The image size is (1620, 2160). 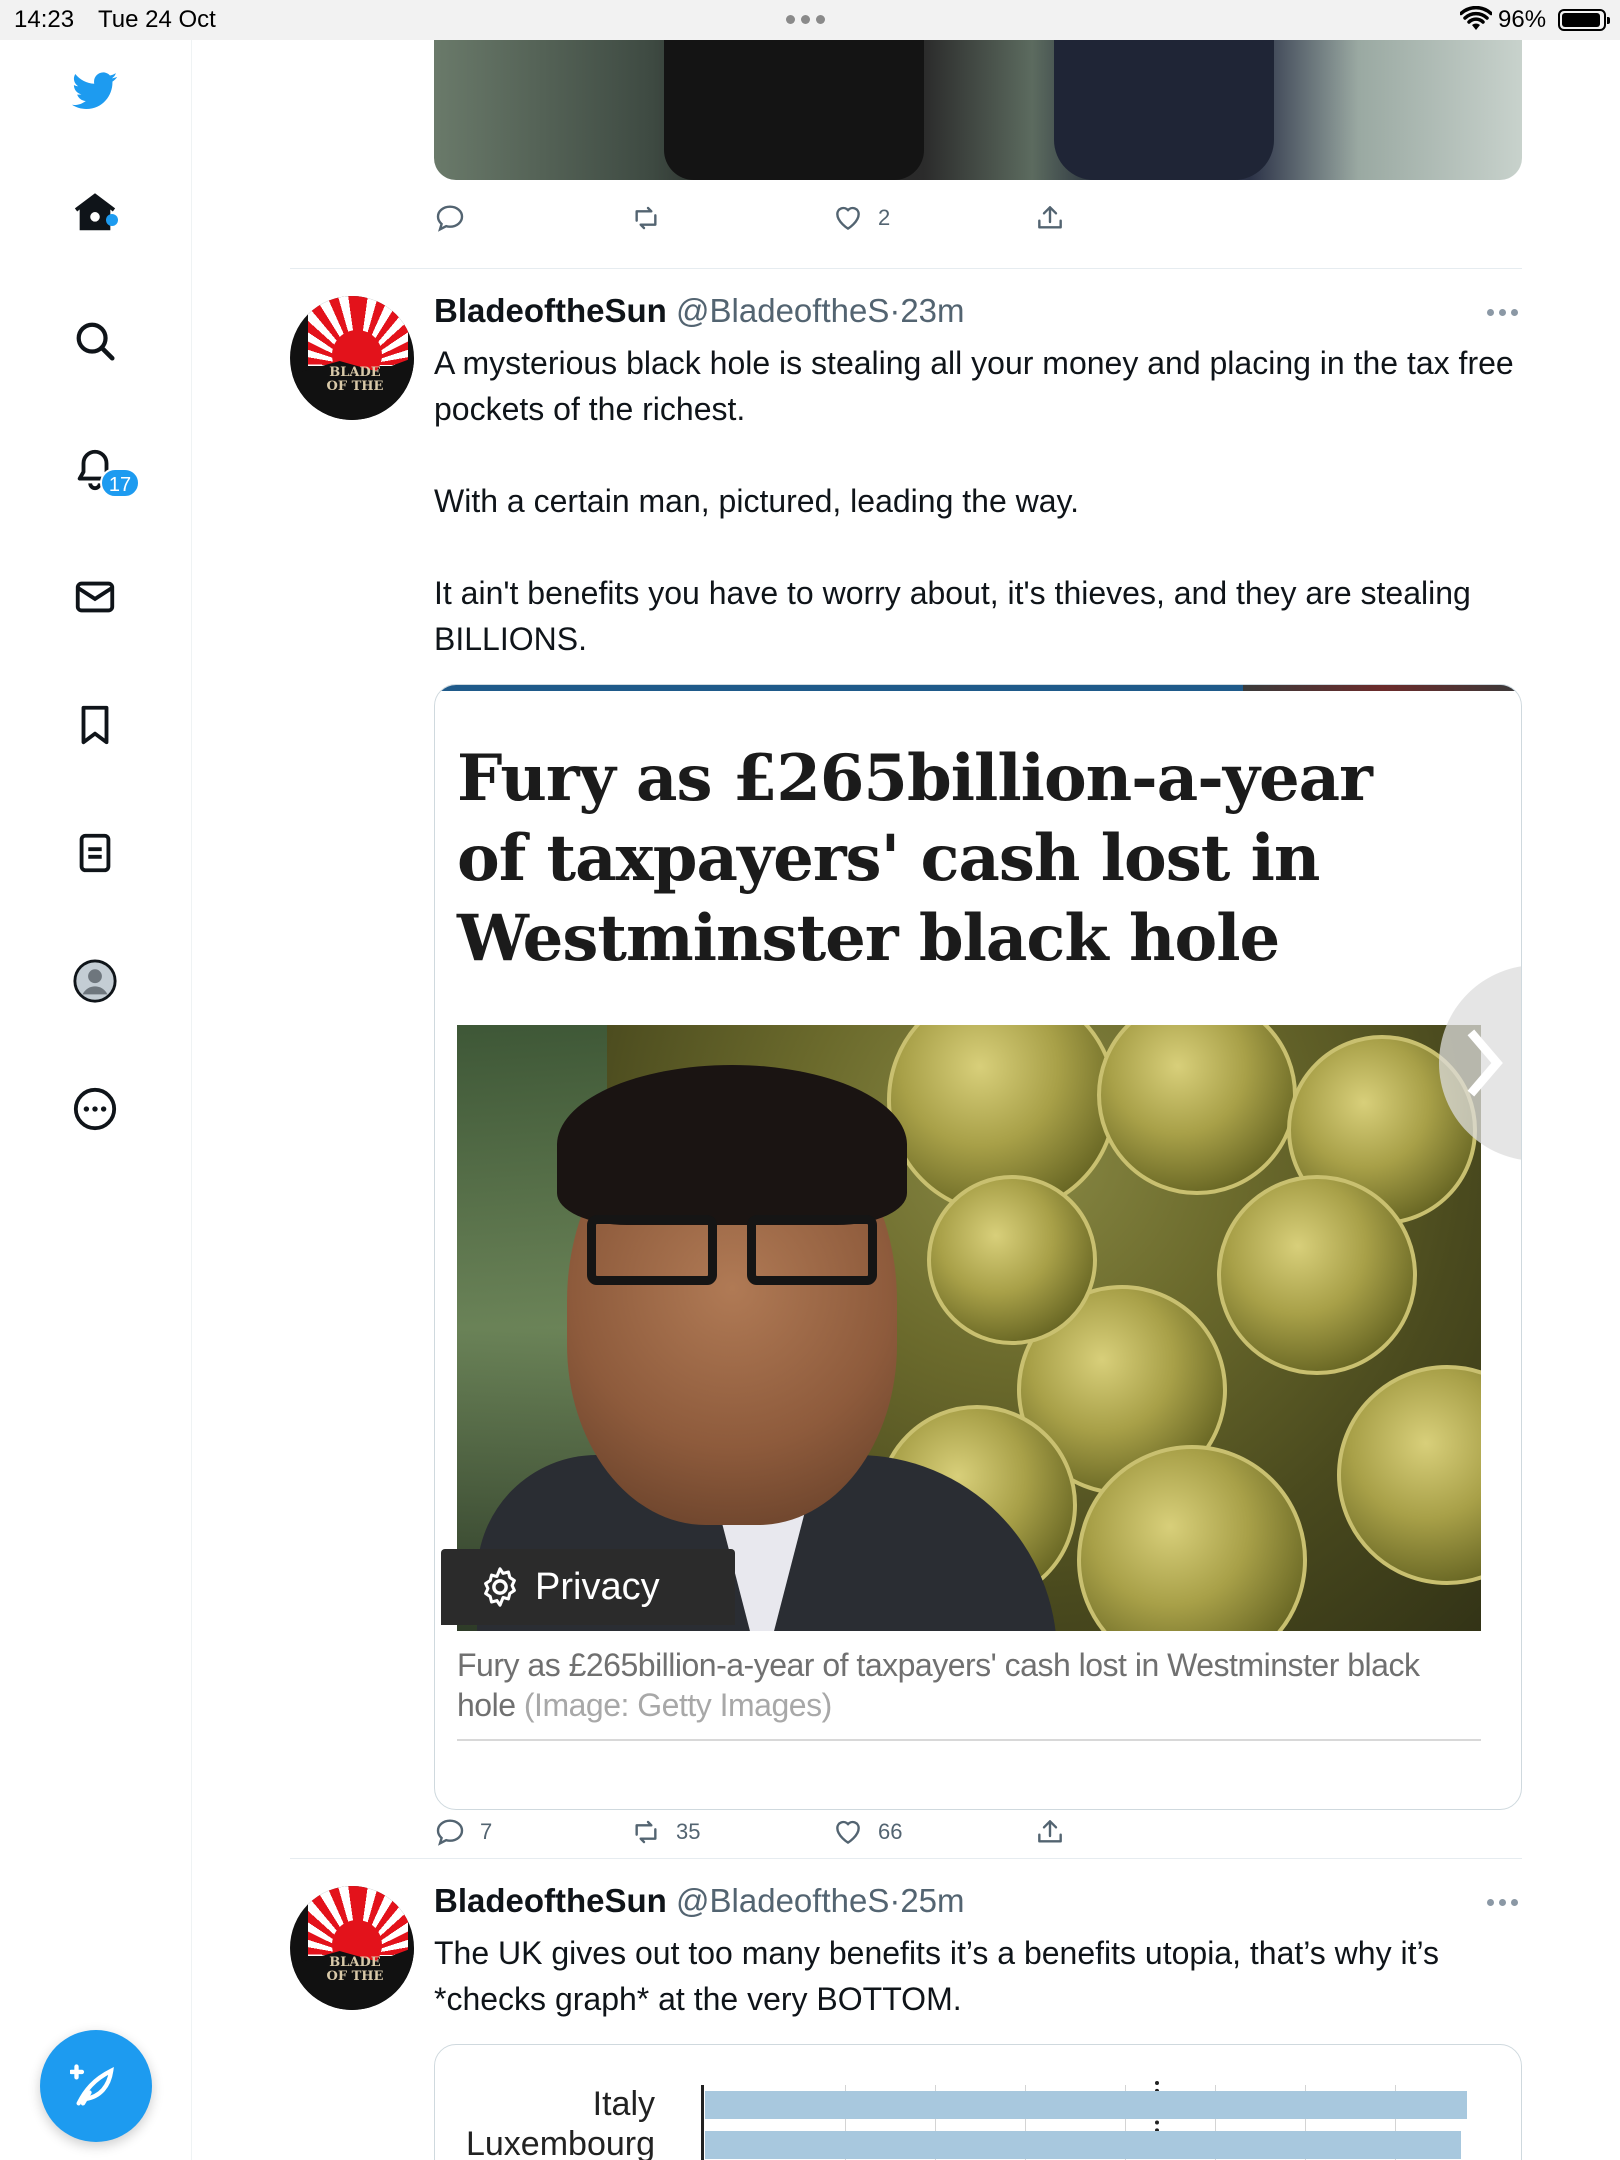 What do you see at coordinates (688, 1831) in the screenshot?
I see `retweet-count: 35` at bounding box center [688, 1831].